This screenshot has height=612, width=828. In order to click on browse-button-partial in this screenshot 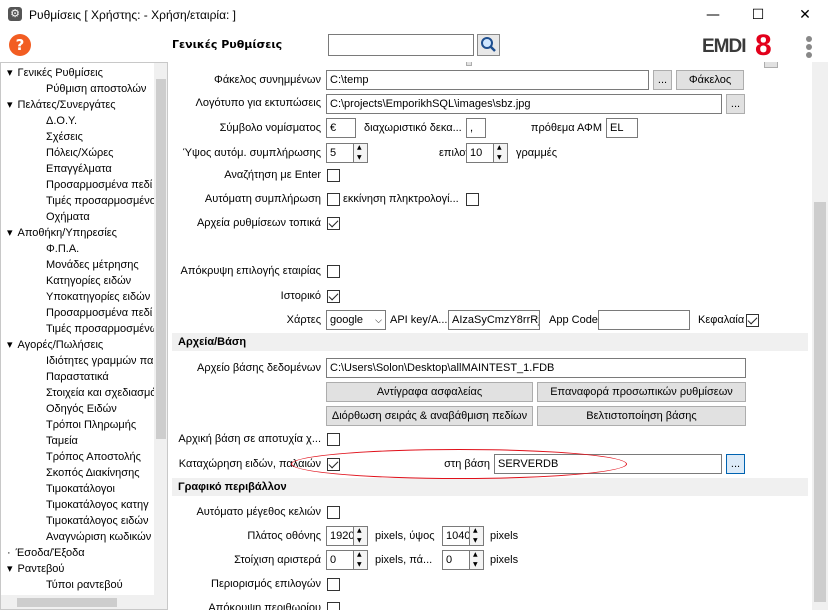, I will do `click(469, 64)`.